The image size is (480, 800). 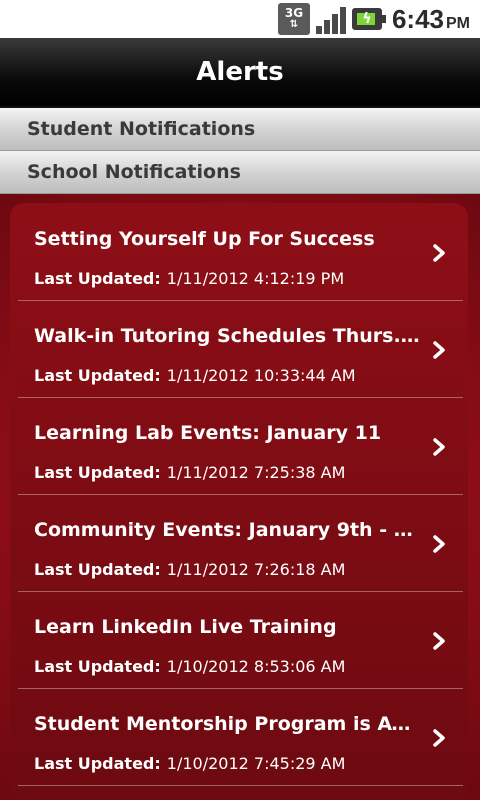 I want to click on tab-school-notifications: School Notifications, so click(x=240, y=172).